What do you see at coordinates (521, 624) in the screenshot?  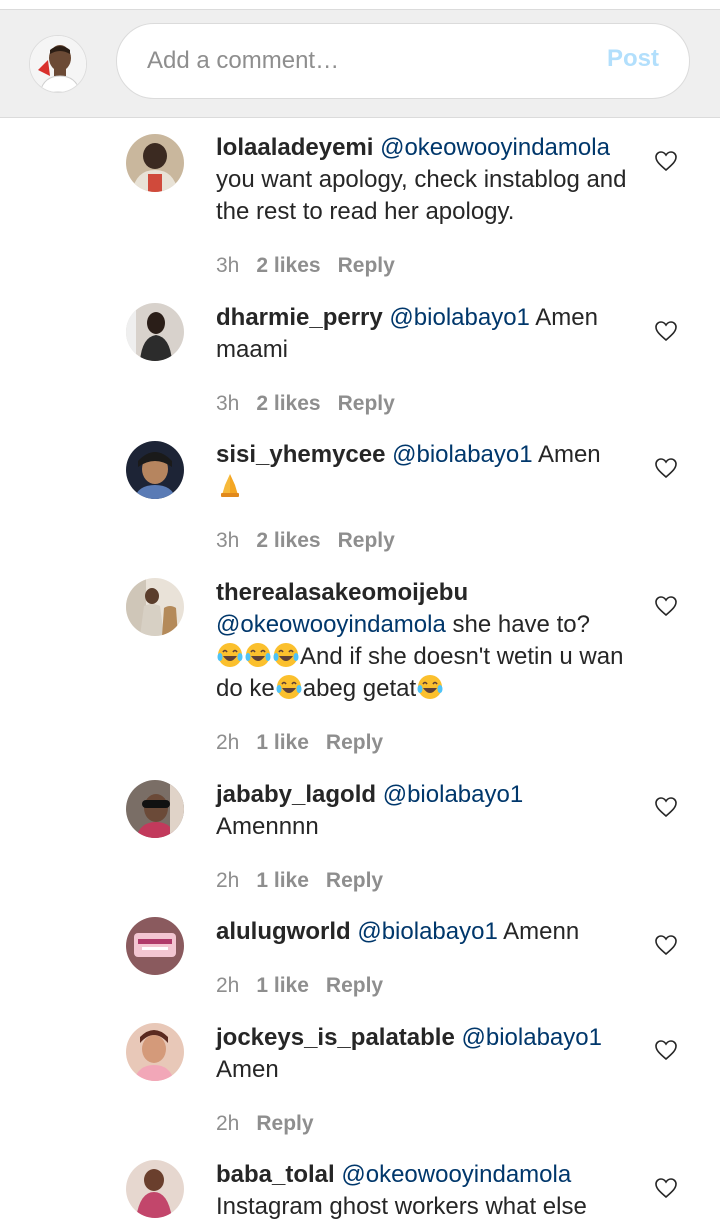 I see `comment-body: she have to?` at bounding box center [521, 624].